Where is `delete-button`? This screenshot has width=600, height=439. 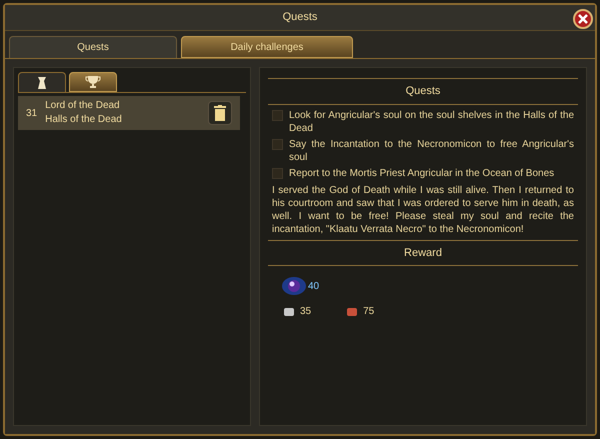
delete-button is located at coordinates (220, 113).